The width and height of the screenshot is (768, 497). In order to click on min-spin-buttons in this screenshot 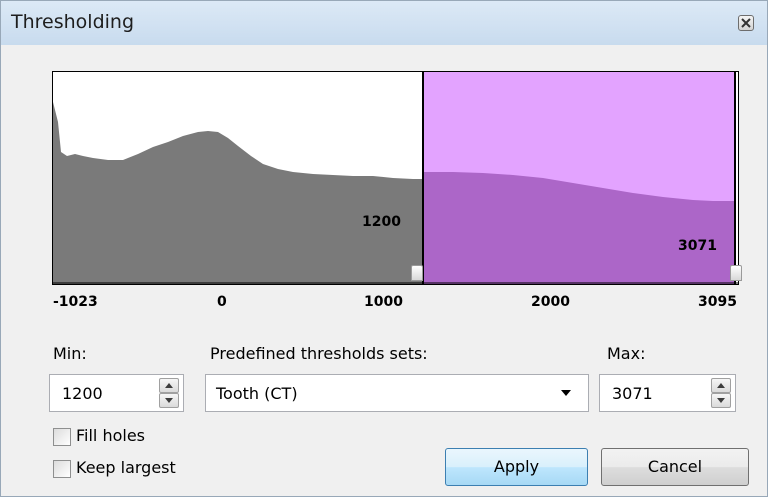, I will do `click(169, 393)`.